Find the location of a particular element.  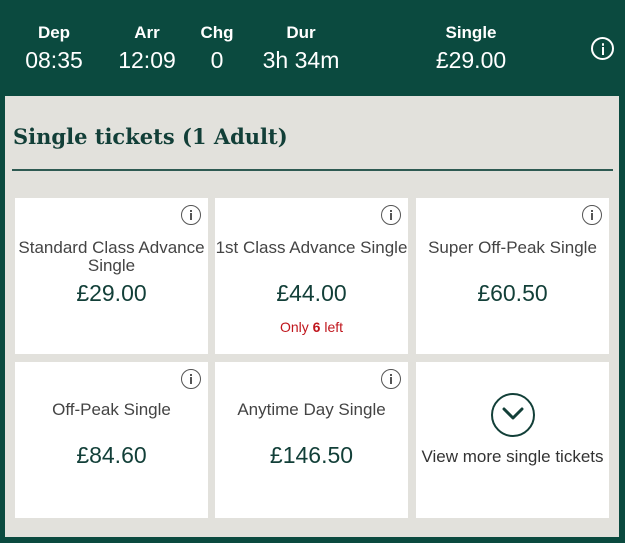

ticket-name: Standard Class Advance Single is located at coordinates (111, 256).